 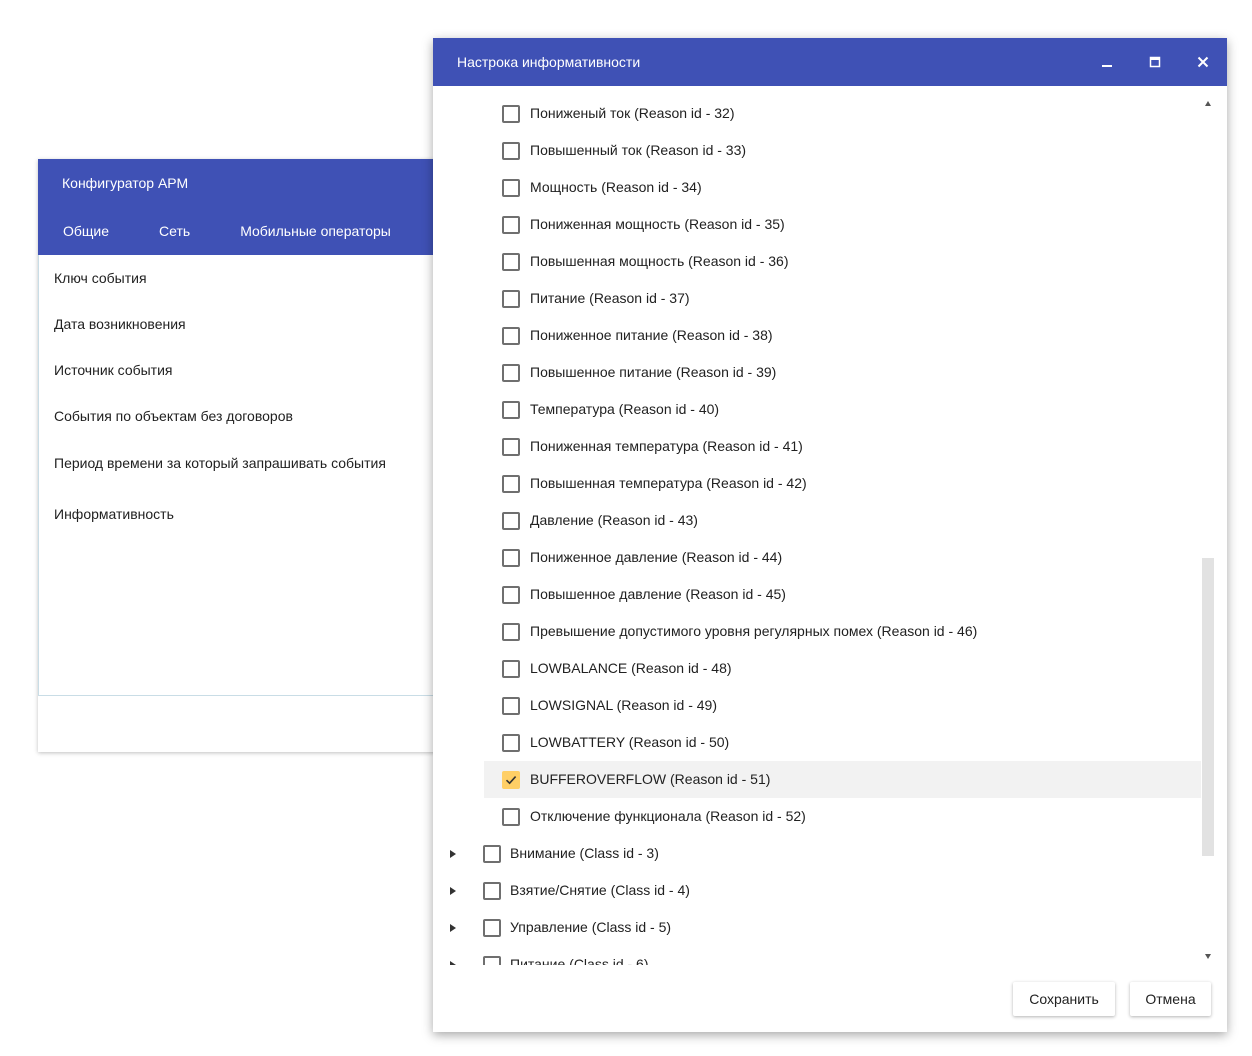 I want to click on tree-item-reason: Пониженное питание (Reason id - 38), so click(x=842, y=335).